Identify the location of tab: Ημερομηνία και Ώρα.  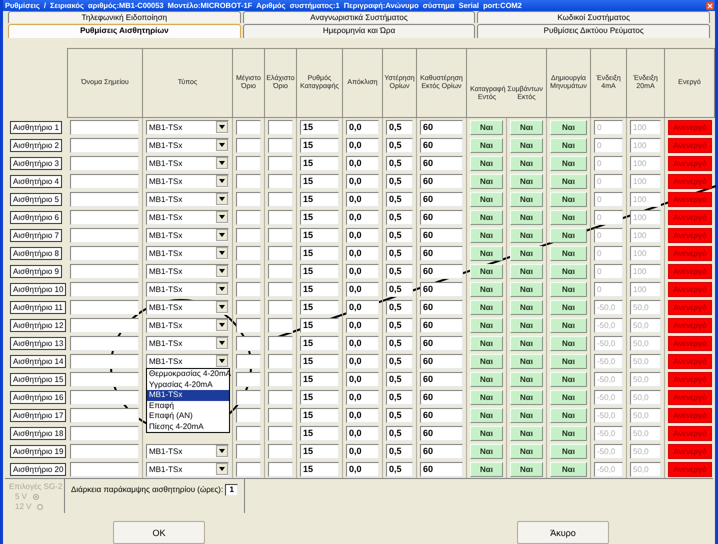
(359, 31).